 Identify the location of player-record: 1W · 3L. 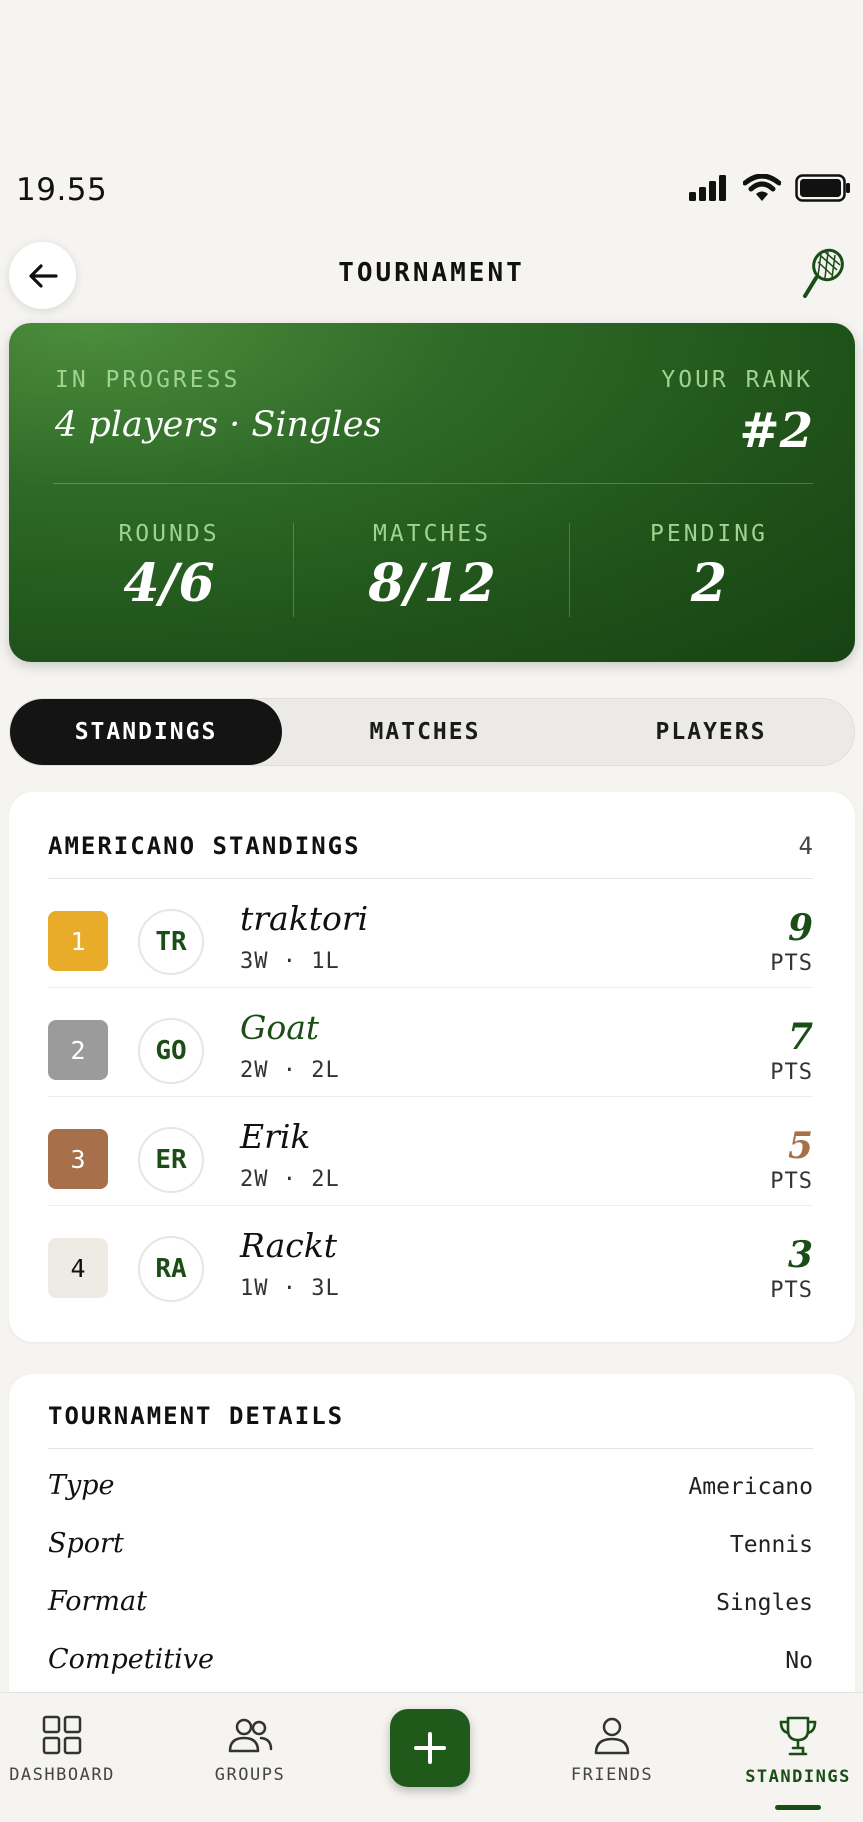
(290, 1288).